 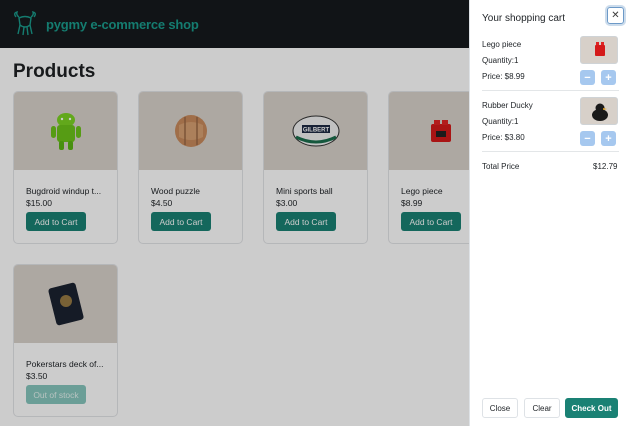 What do you see at coordinates (591, 408) in the screenshot?
I see `checkout-button: Check Out` at bounding box center [591, 408].